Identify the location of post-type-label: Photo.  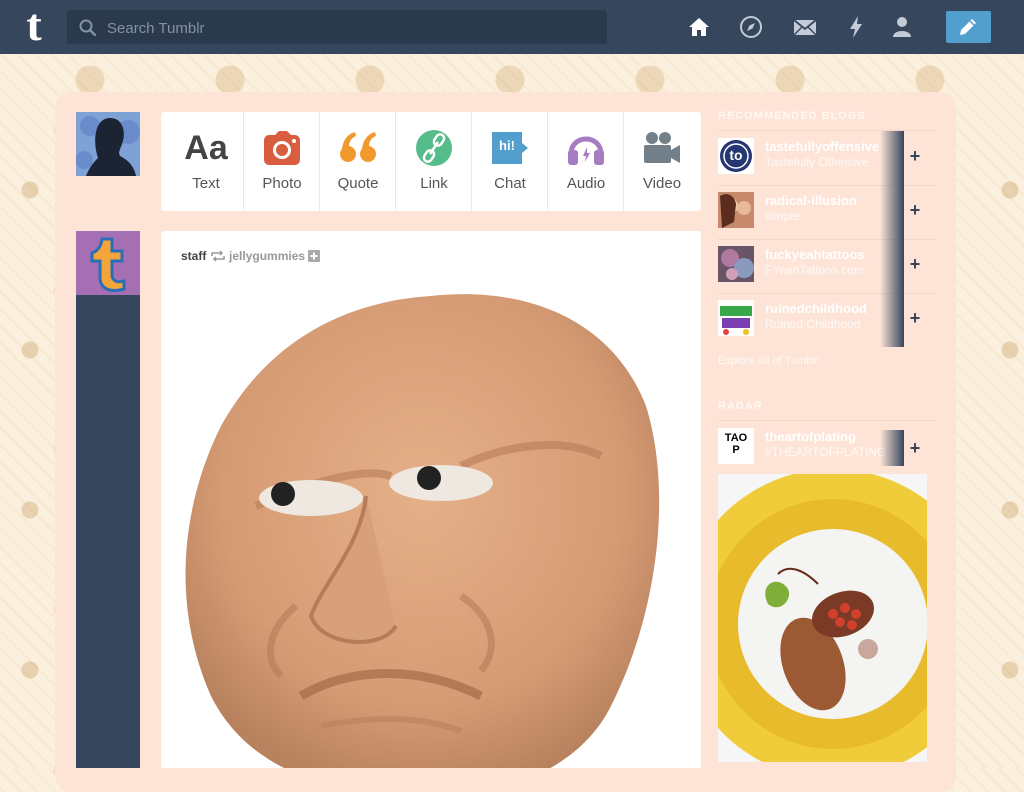
(282, 183).